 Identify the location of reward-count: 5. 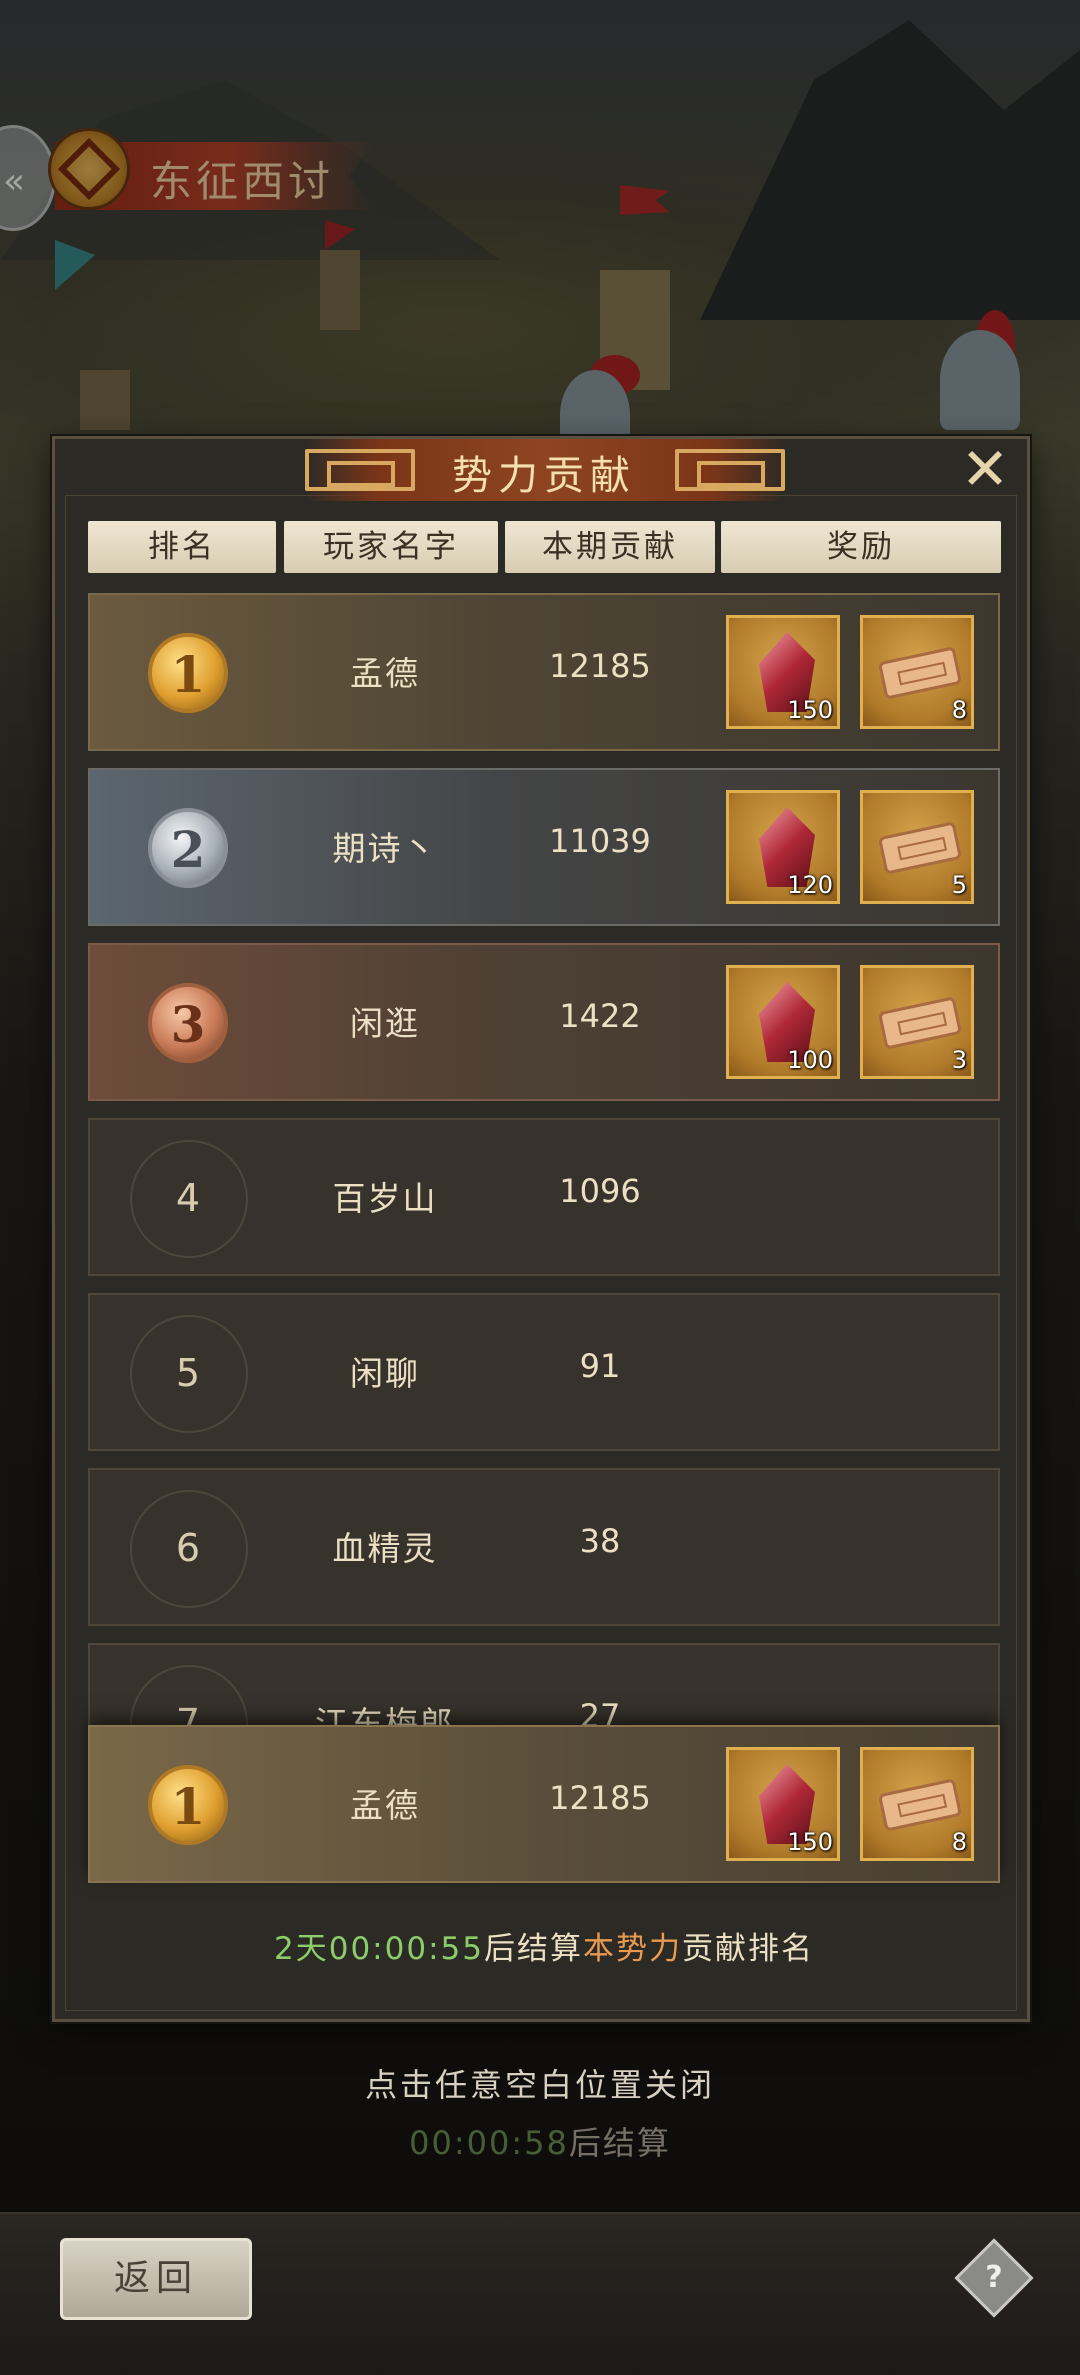
(959, 885).